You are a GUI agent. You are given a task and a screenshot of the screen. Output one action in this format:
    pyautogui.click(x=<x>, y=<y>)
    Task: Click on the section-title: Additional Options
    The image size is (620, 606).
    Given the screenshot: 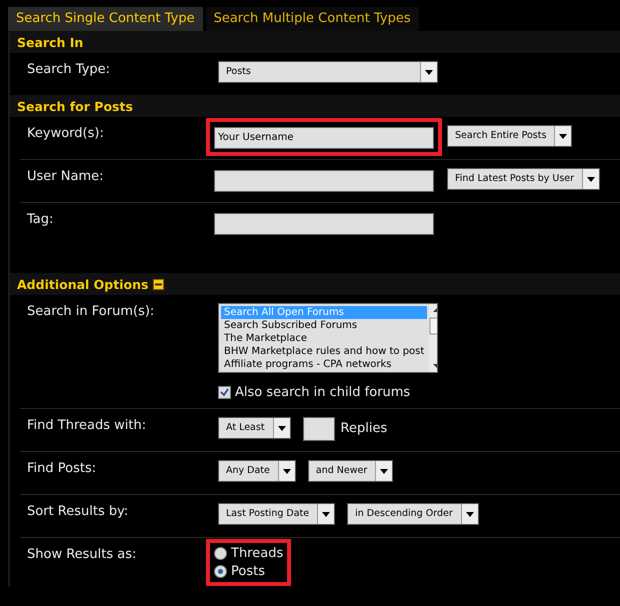 What is the action you would take?
    pyautogui.click(x=82, y=284)
    